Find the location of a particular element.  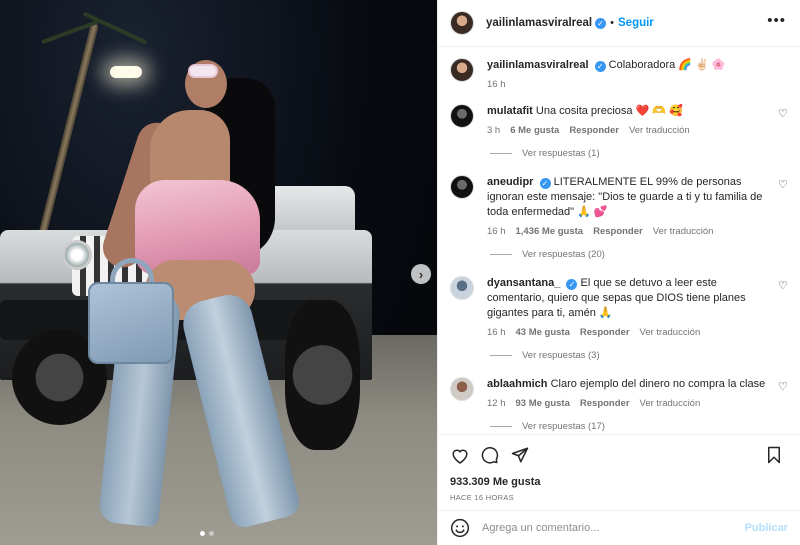

view-replies-label: Ver respuestas (17) is located at coordinates (563, 426).